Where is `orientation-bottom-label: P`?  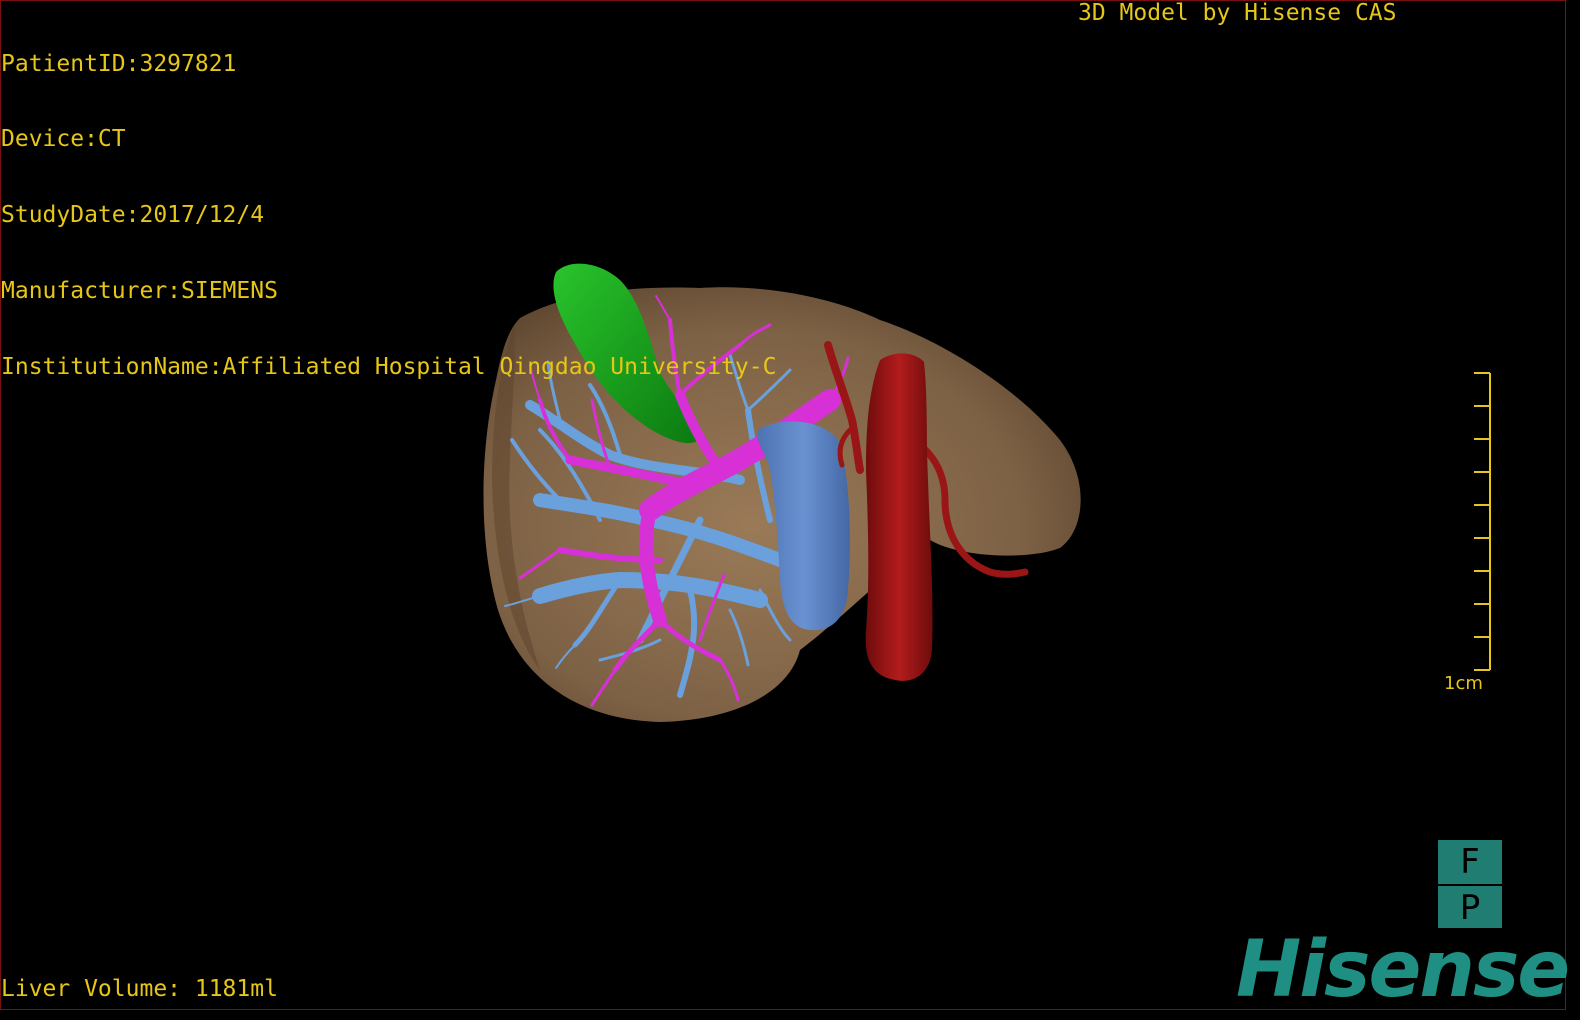
orientation-bottom-label: P is located at coordinates (1470, 908).